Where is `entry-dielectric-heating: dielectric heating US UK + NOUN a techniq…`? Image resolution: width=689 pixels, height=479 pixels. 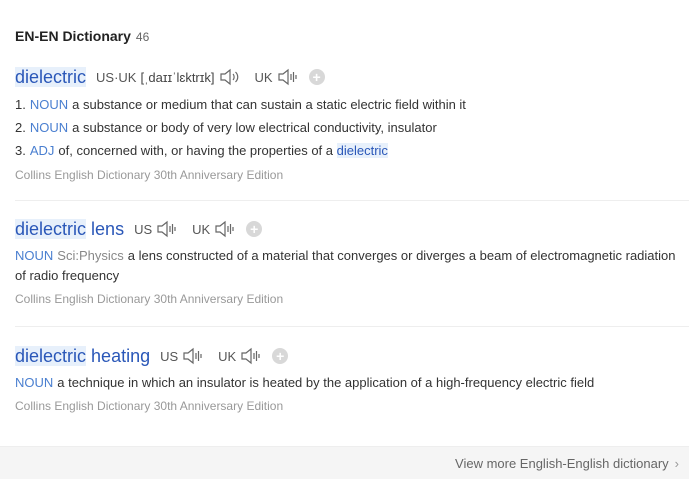 entry-dielectric-heating: dielectric heating US UK + NOUN a techniq… is located at coordinates (352, 379).